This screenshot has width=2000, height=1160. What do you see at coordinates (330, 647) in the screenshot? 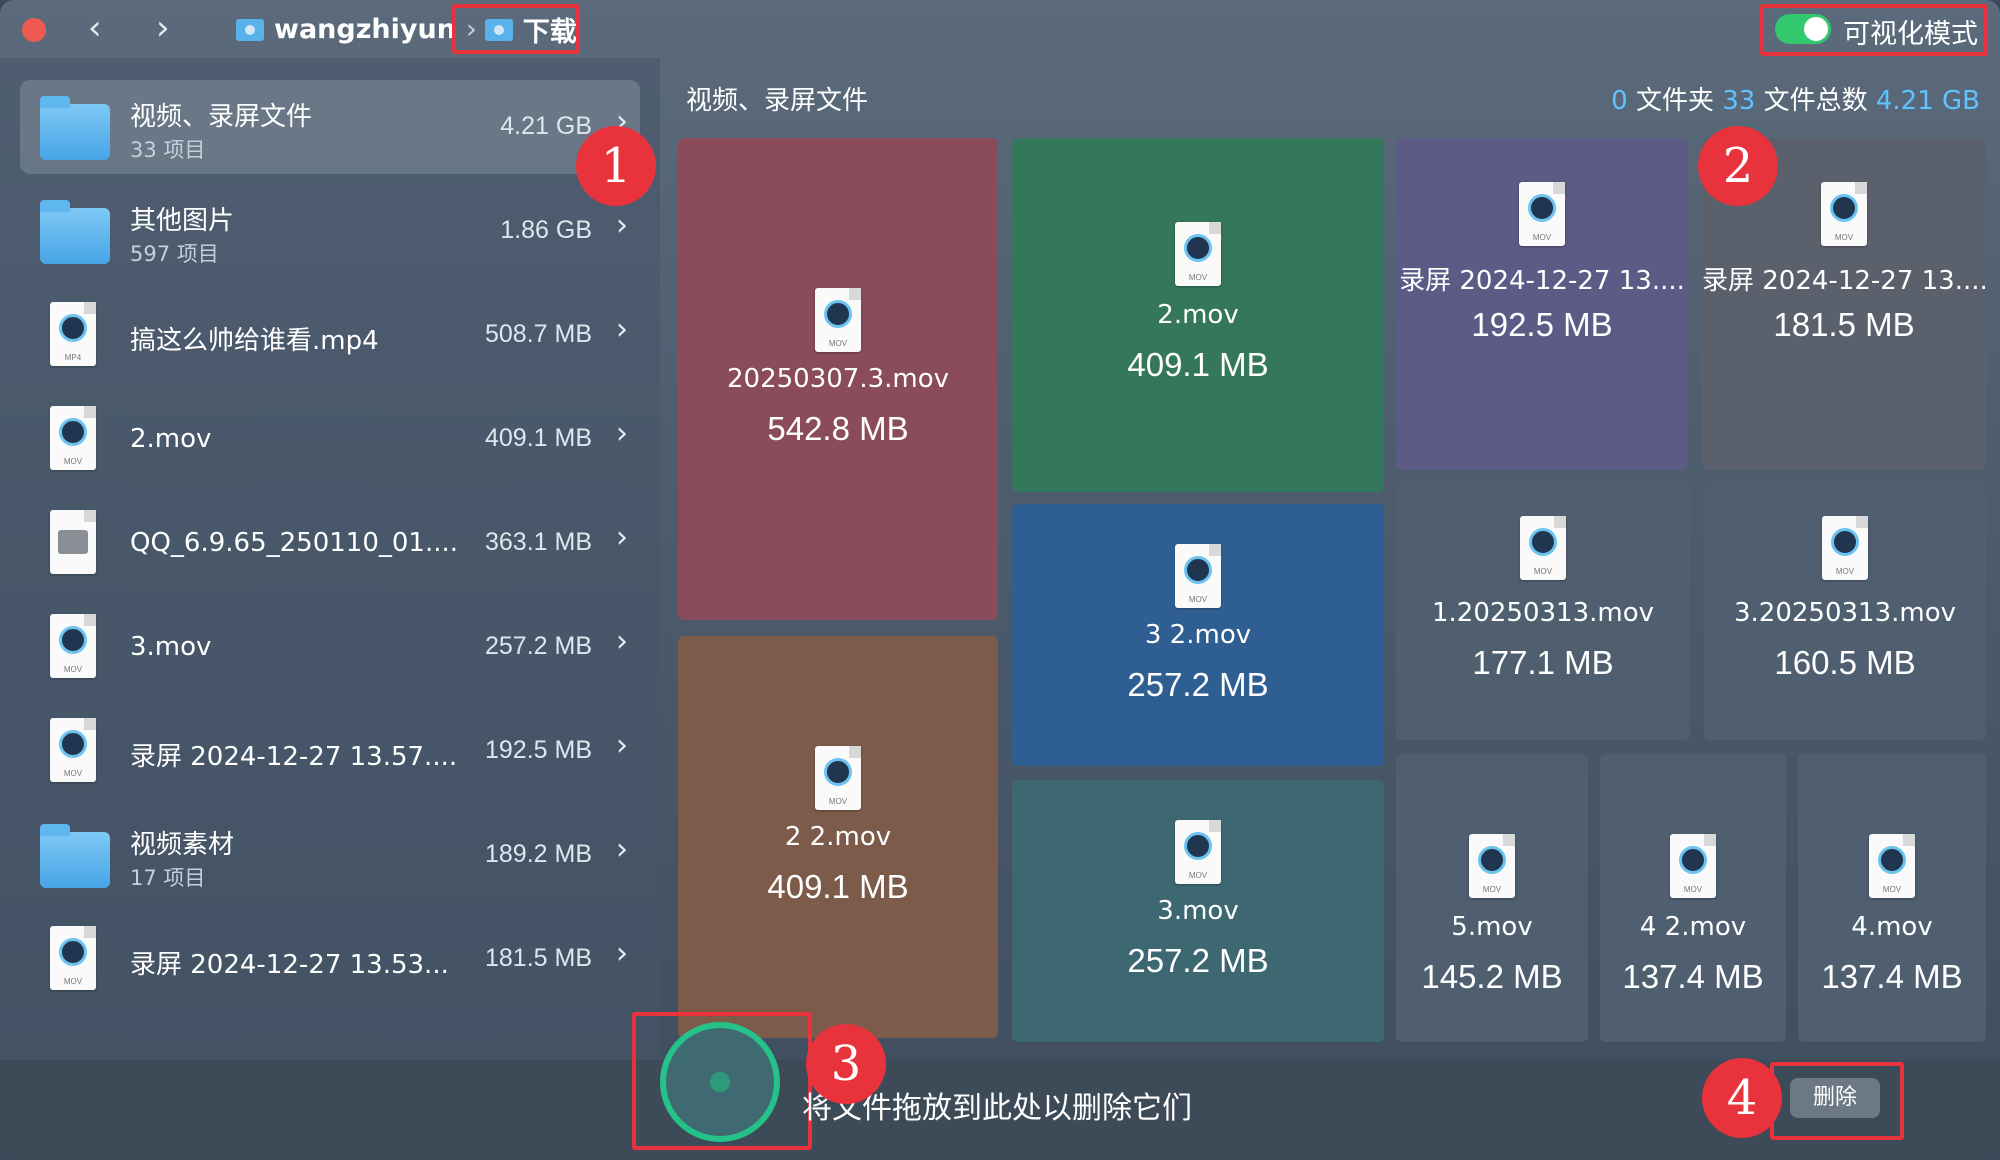
I see `sidebar-item: MOV 3.mov 257.2 MB ›` at bounding box center [330, 647].